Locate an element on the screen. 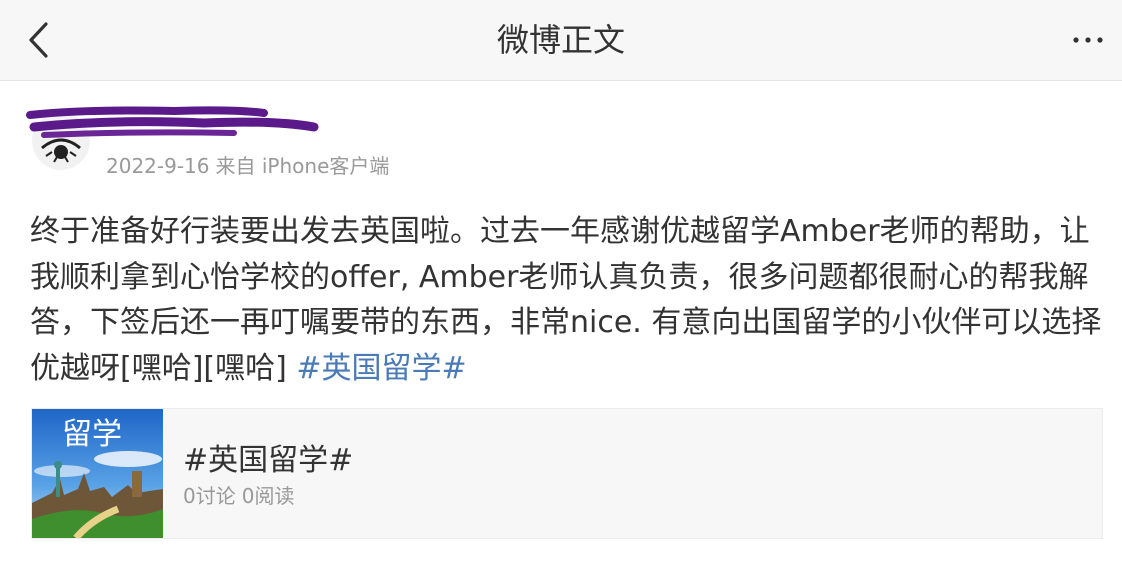 This screenshot has width=1122, height=568. topic-thumbnail: 留学 is located at coordinates (97, 473).